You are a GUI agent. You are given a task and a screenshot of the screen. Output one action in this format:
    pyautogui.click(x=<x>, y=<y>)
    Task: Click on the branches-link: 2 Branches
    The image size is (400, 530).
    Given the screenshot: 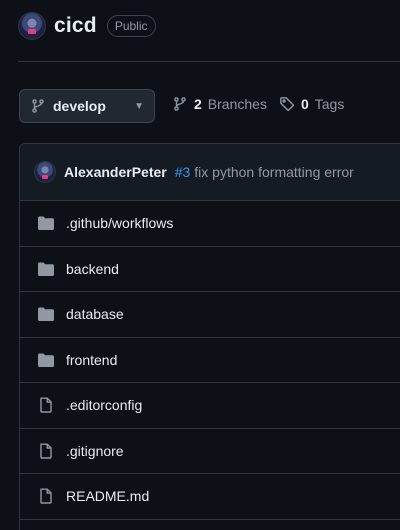 What is the action you would take?
    pyautogui.click(x=219, y=104)
    